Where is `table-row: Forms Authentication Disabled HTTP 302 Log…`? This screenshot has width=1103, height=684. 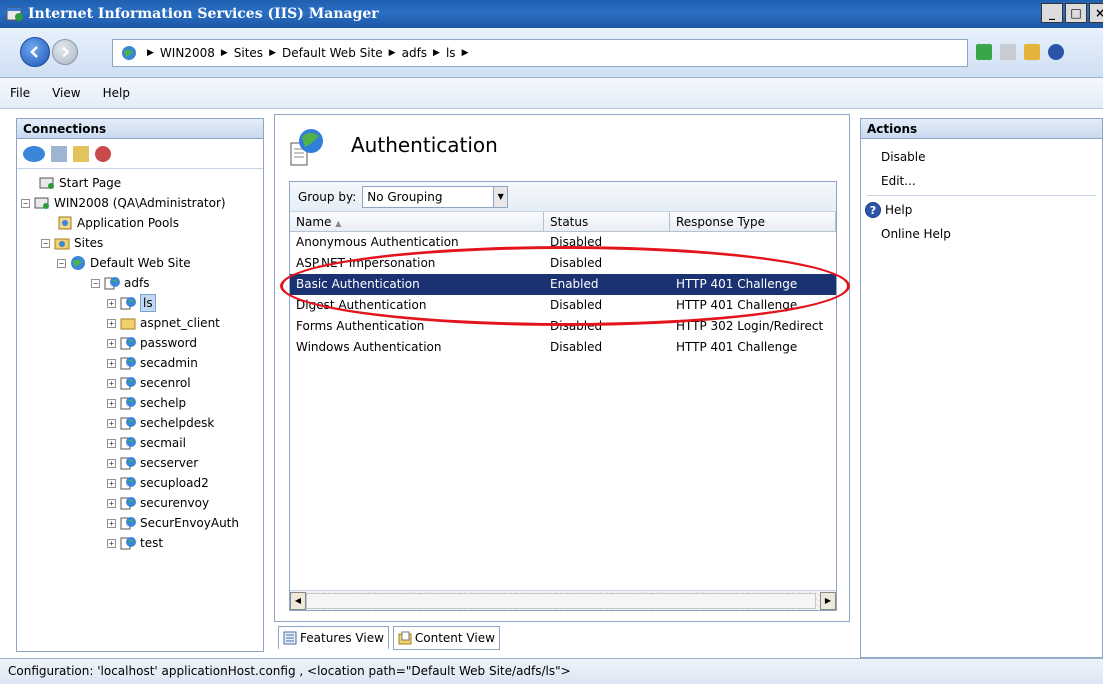
table-row: Forms Authentication Disabled HTTP 302 Log… is located at coordinates (563, 326).